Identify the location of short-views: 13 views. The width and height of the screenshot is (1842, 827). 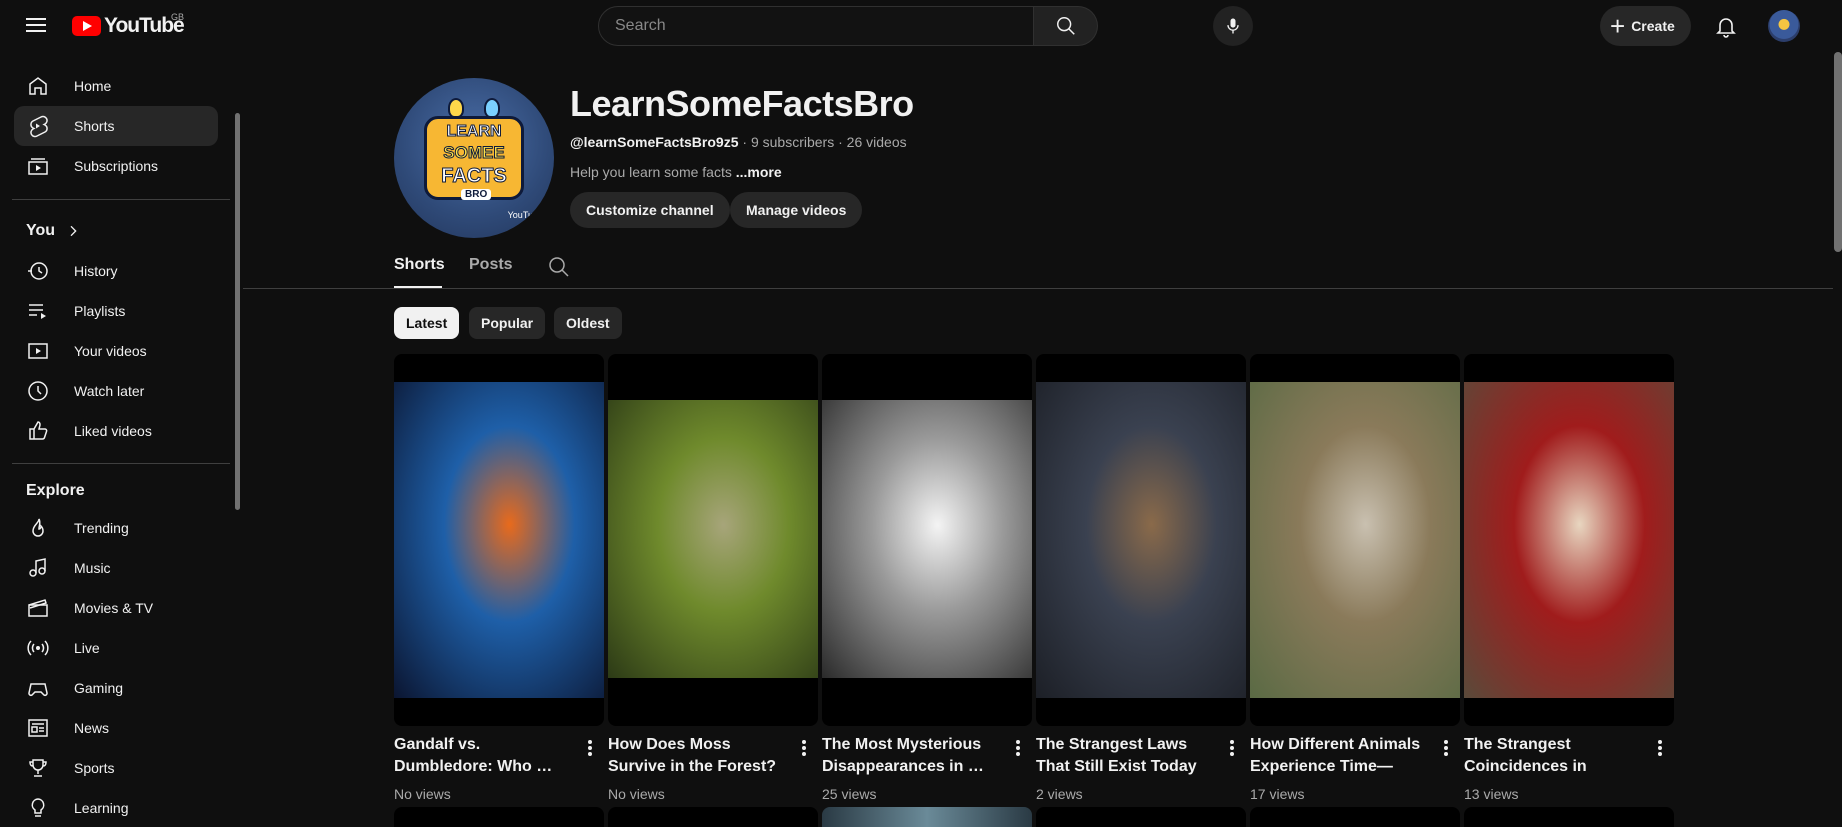
(1491, 794).